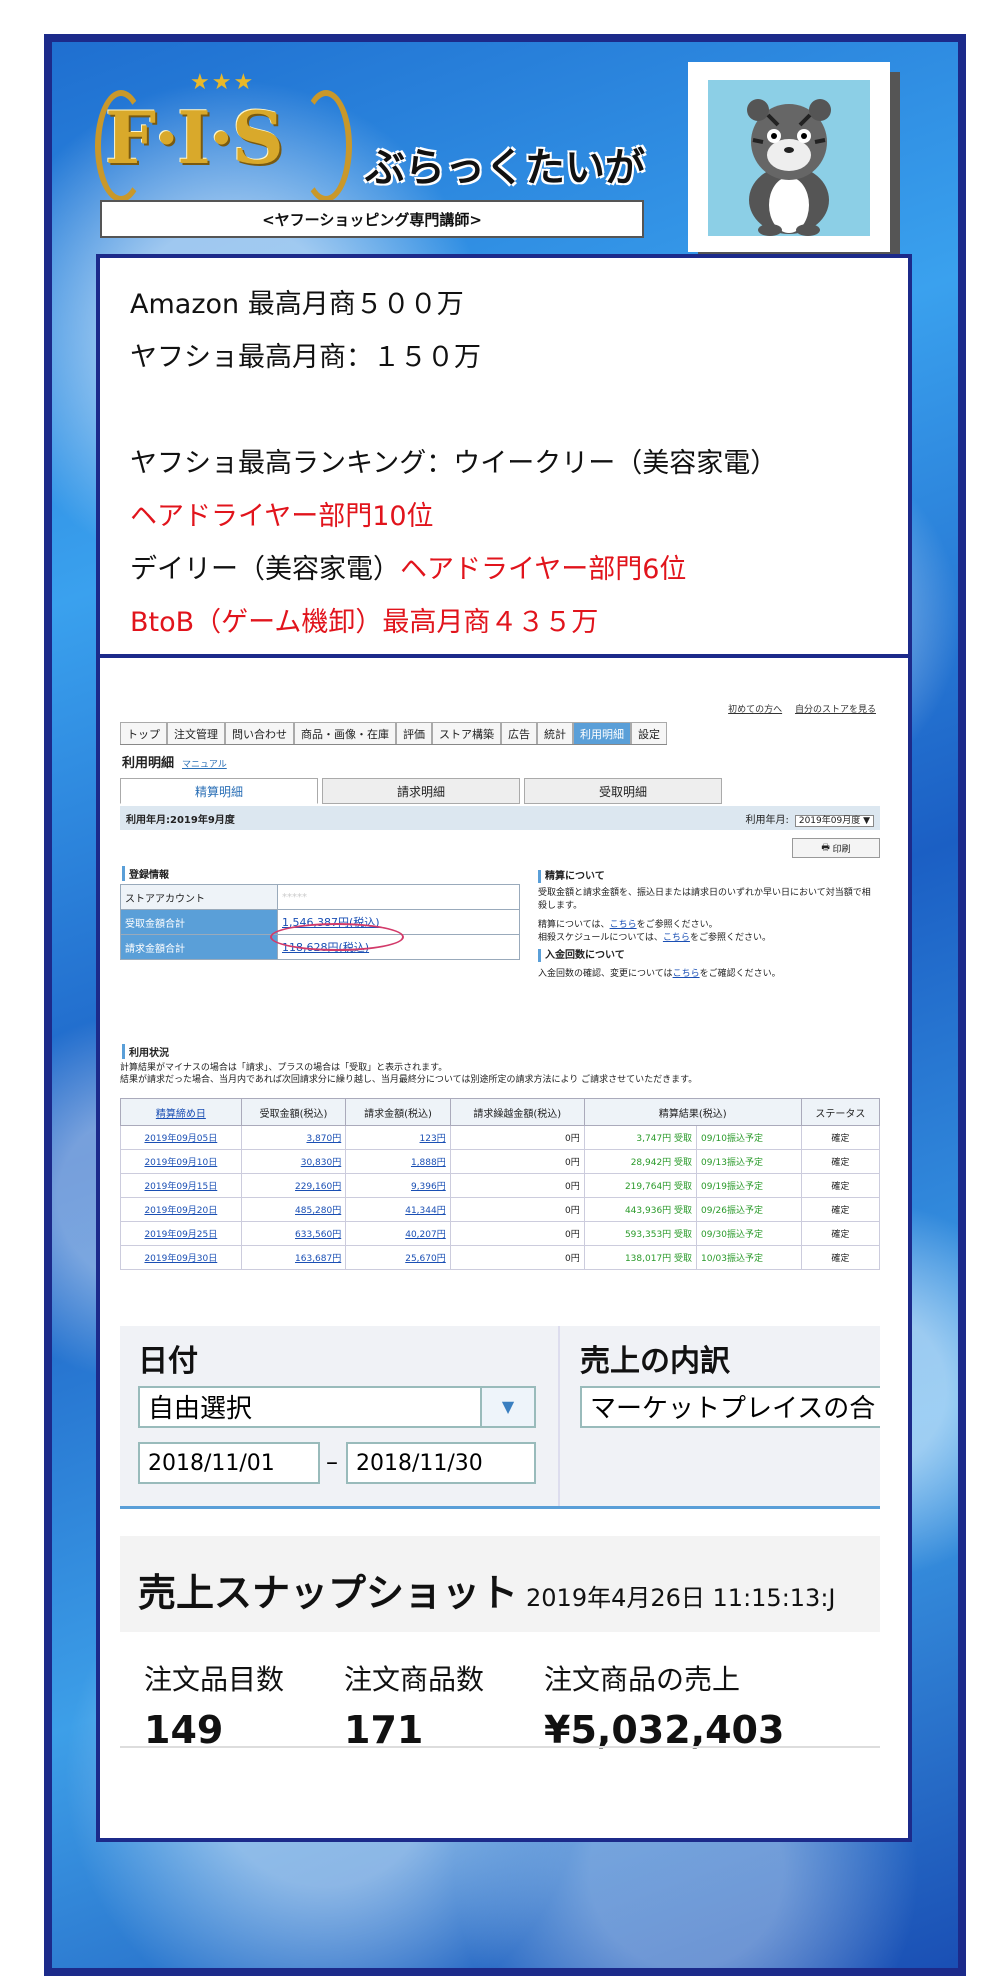  I want to click on cell-received: 163,687円, so click(293, 1257).